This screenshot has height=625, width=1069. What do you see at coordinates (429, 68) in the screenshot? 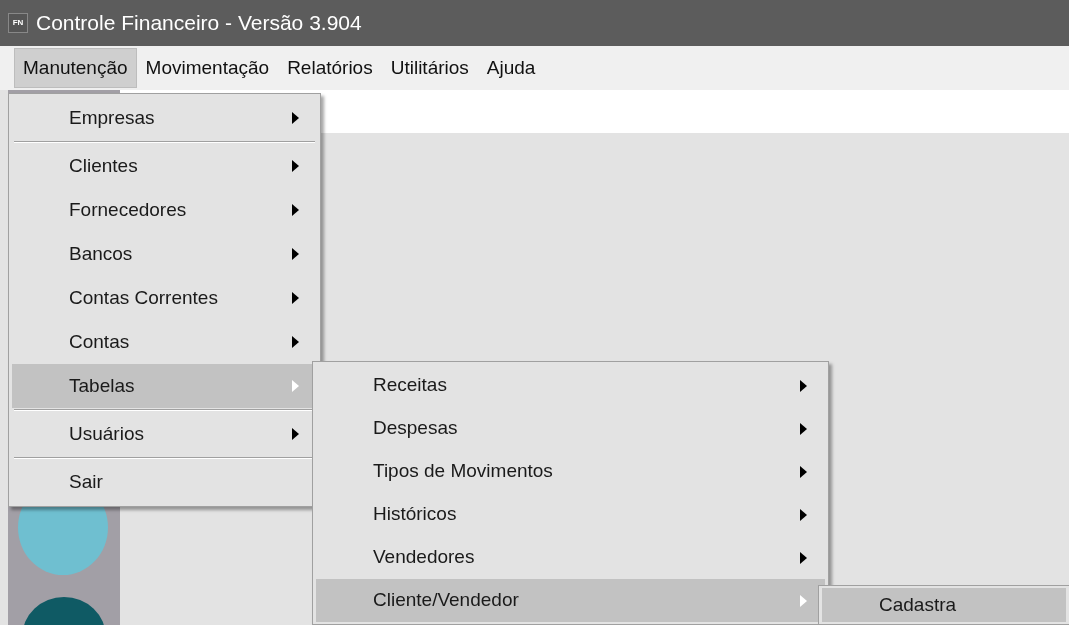
I see `menu-bar-item: Utilitários` at bounding box center [429, 68].